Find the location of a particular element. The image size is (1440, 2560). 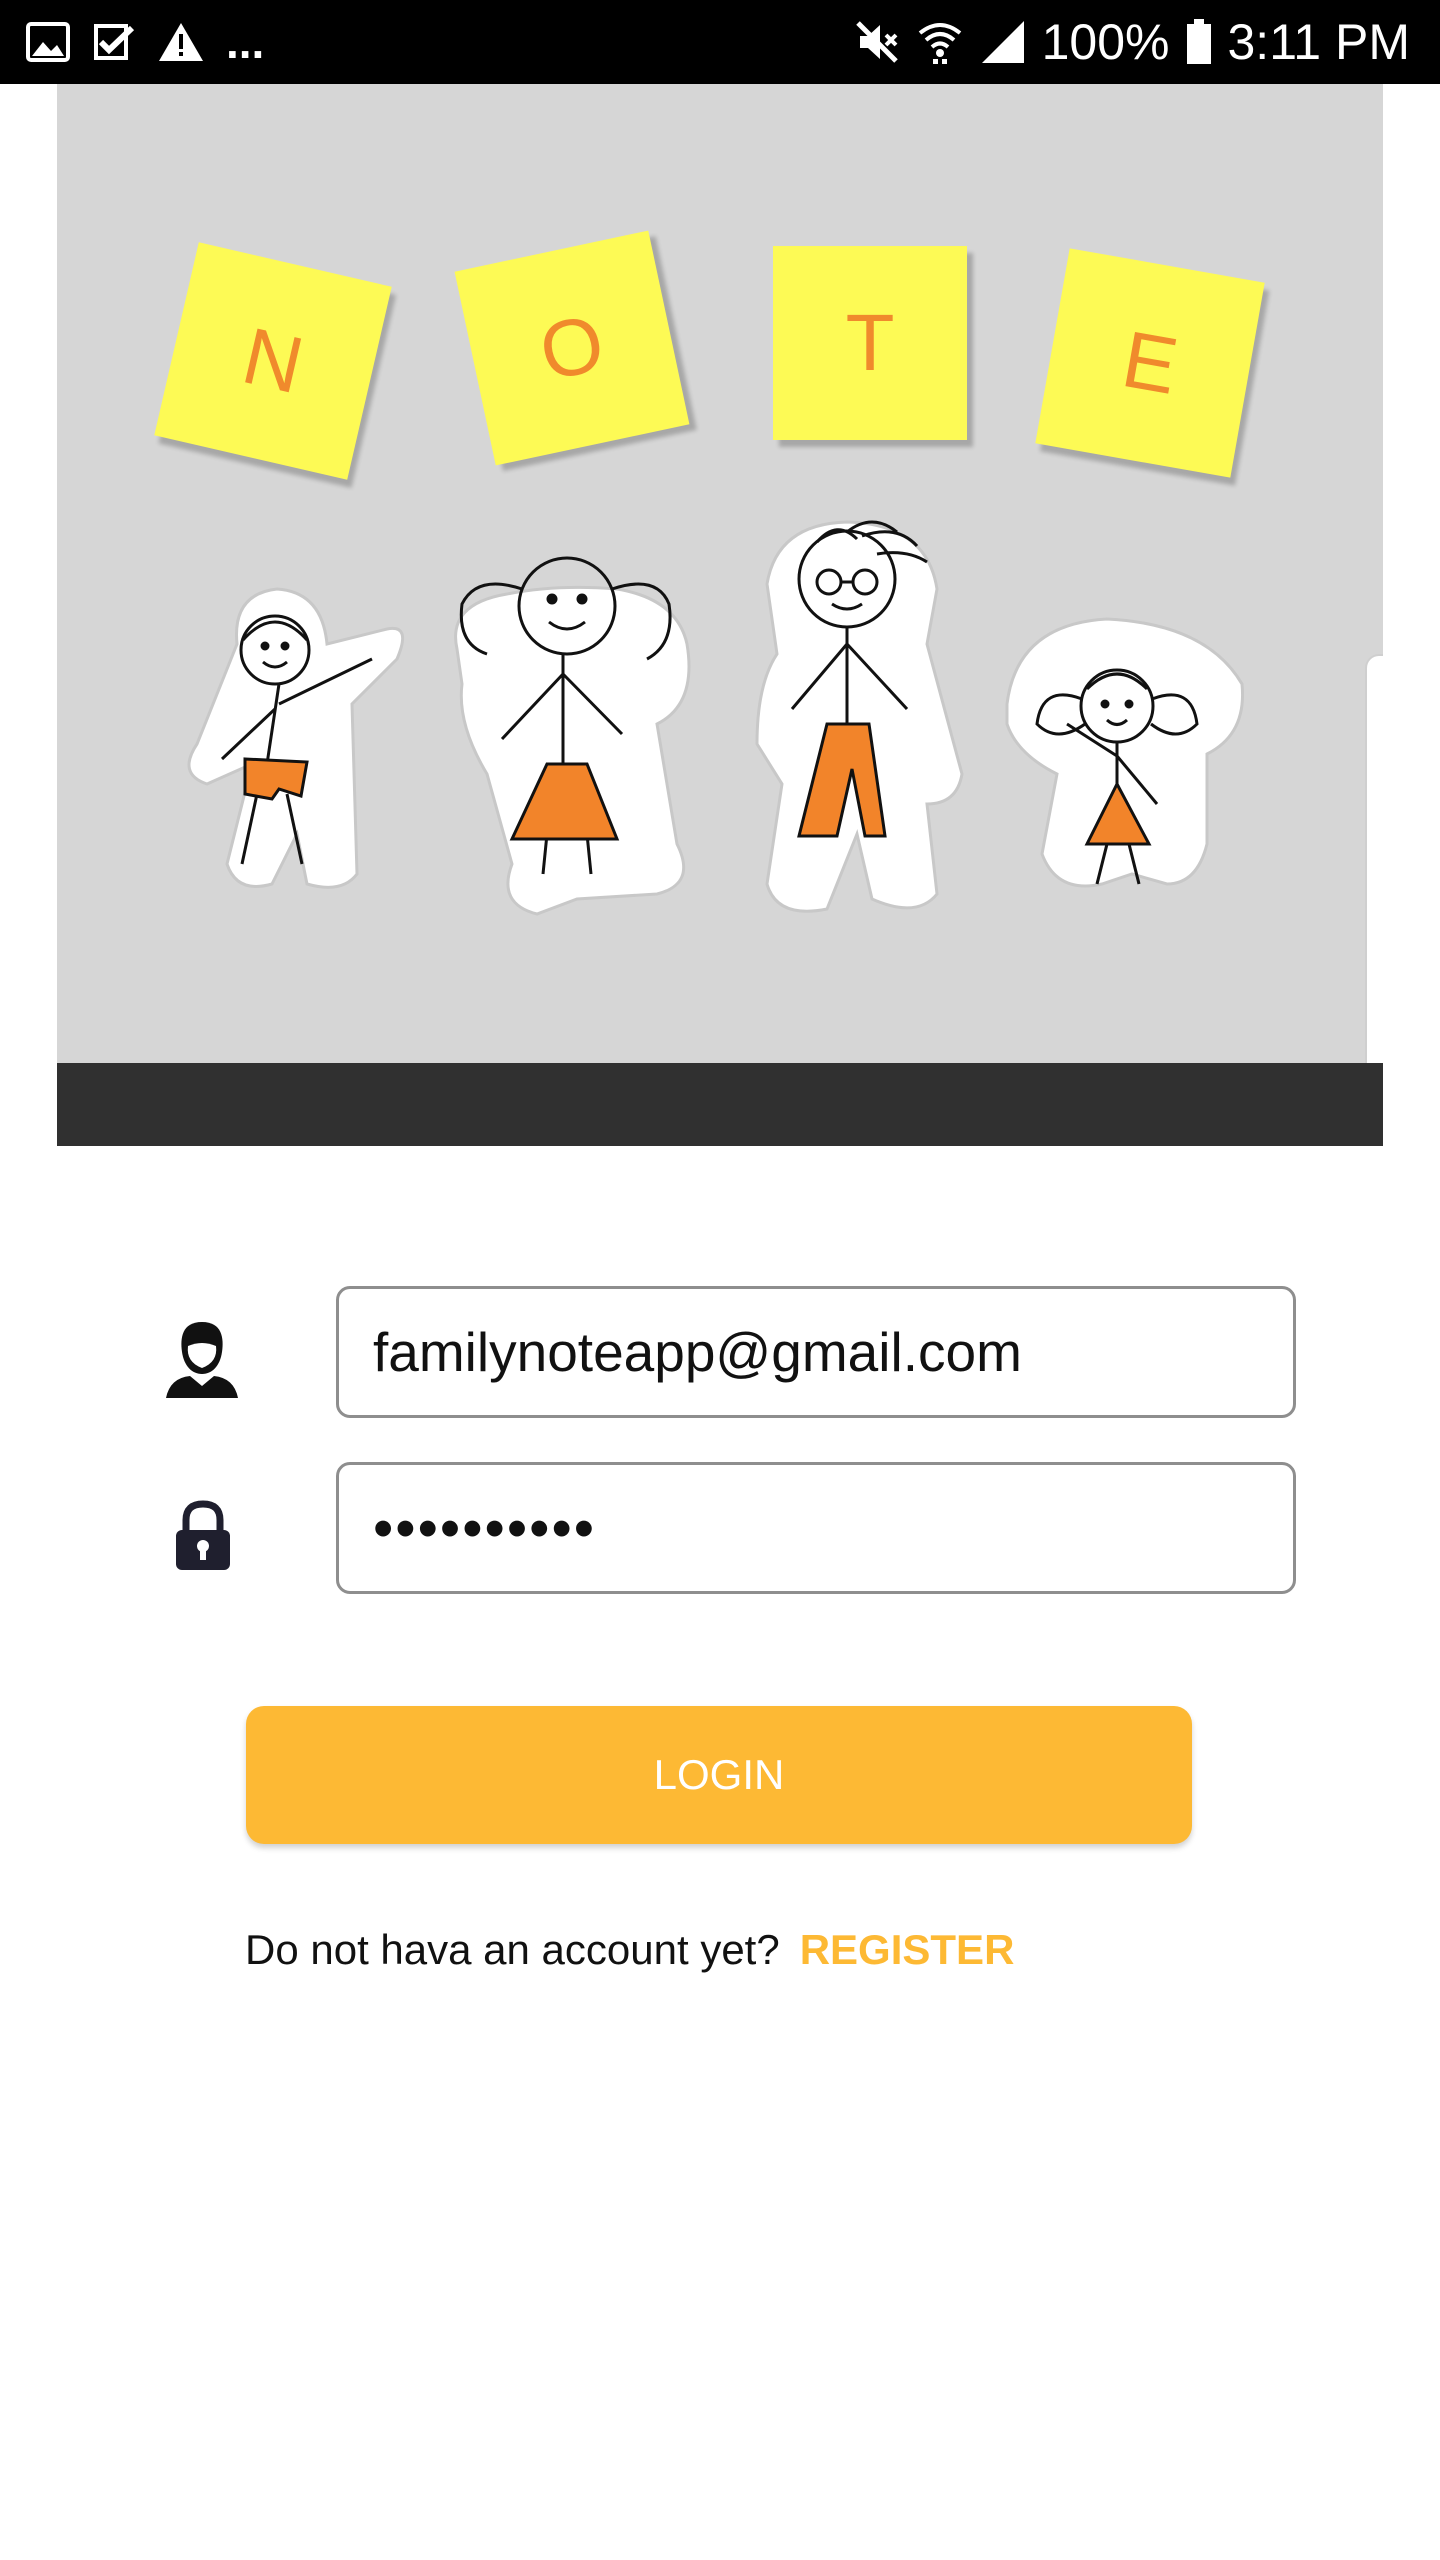

register-row: Do not hava an account yet? REGISTER is located at coordinates (629, 1950).